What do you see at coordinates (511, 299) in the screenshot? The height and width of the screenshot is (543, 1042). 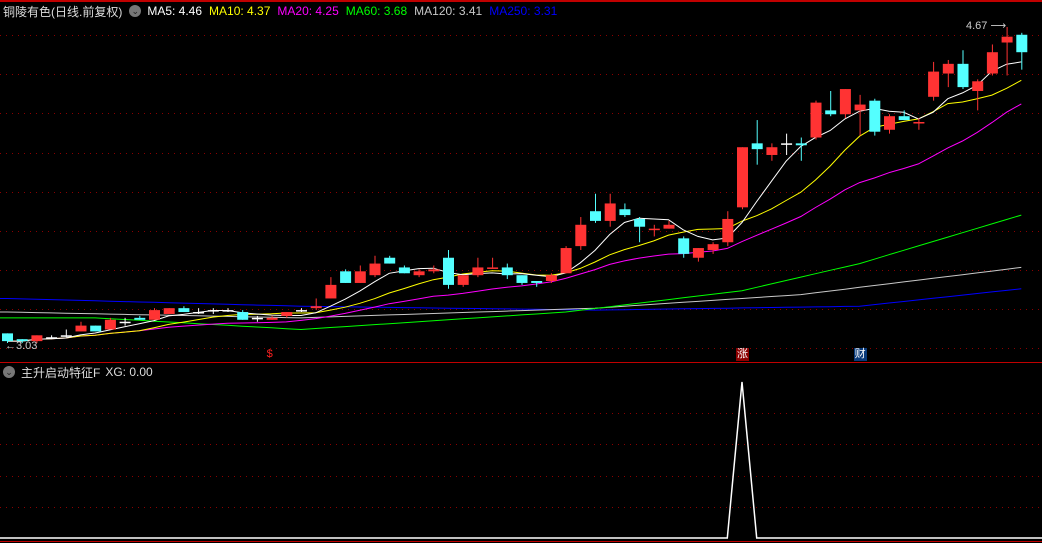 I see `ma250-line` at bounding box center [511, 299].